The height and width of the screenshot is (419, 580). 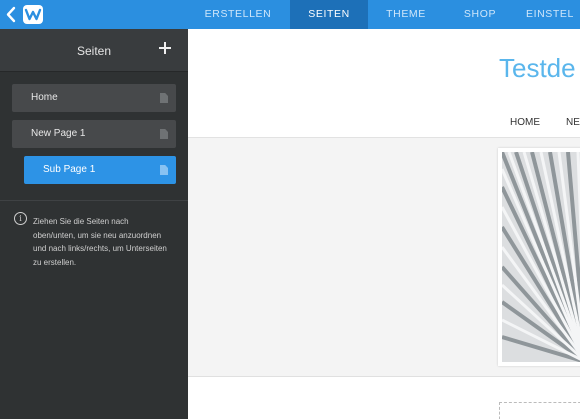 I want to click on page-item-label: New Page 1, so click(x=58, y=133).